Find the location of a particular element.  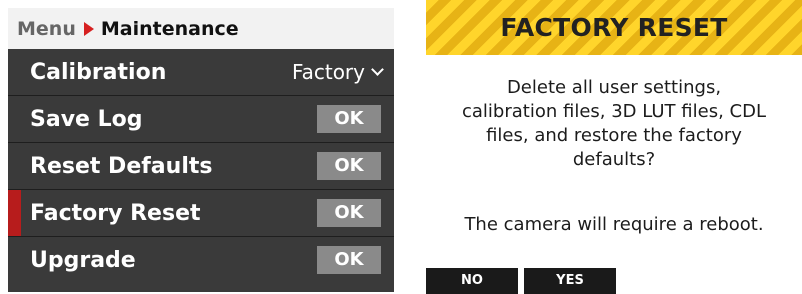

no-button: NO is located at coordinates (472, 281).